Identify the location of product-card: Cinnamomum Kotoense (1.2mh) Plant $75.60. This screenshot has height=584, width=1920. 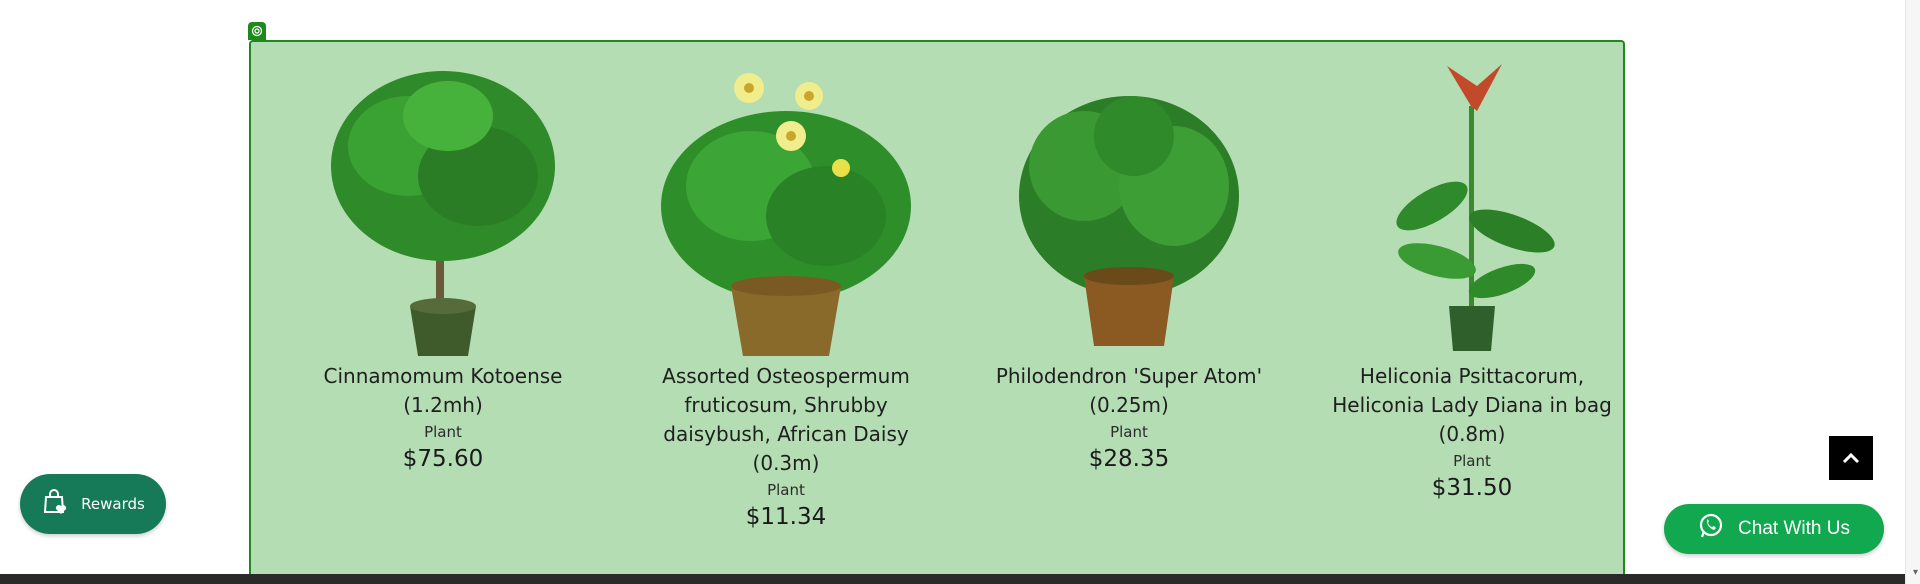
(443, 265).